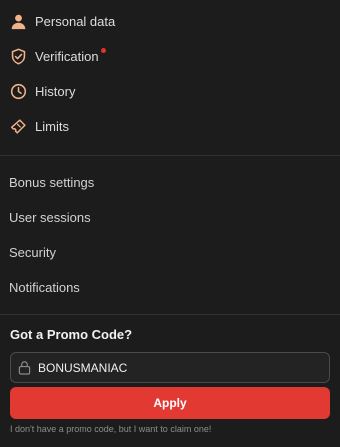 This screenshot has height=447, width=340. Describe the element at coordinates (170, 21) in the screenshot. I see `nav-item-personal-data: Personal data` at that location.